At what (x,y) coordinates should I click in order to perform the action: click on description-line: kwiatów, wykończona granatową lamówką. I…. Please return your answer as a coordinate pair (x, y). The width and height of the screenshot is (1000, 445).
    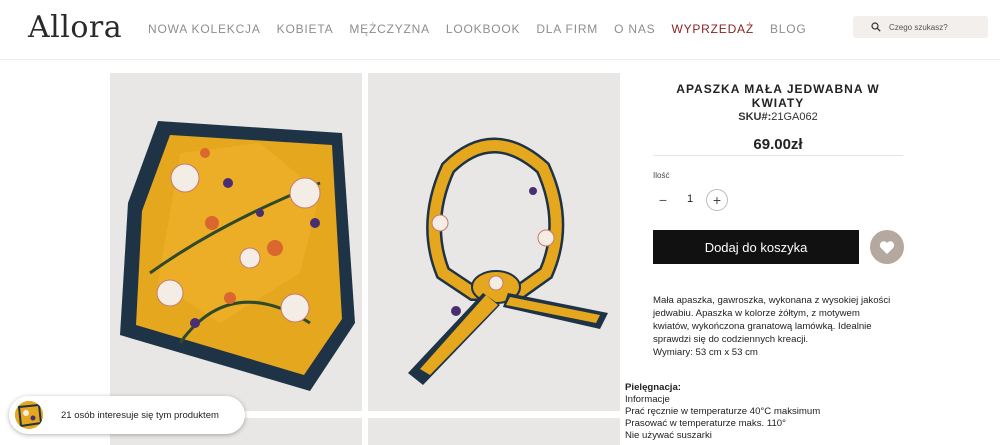
    Looking at the image, I should click on (762, 326).